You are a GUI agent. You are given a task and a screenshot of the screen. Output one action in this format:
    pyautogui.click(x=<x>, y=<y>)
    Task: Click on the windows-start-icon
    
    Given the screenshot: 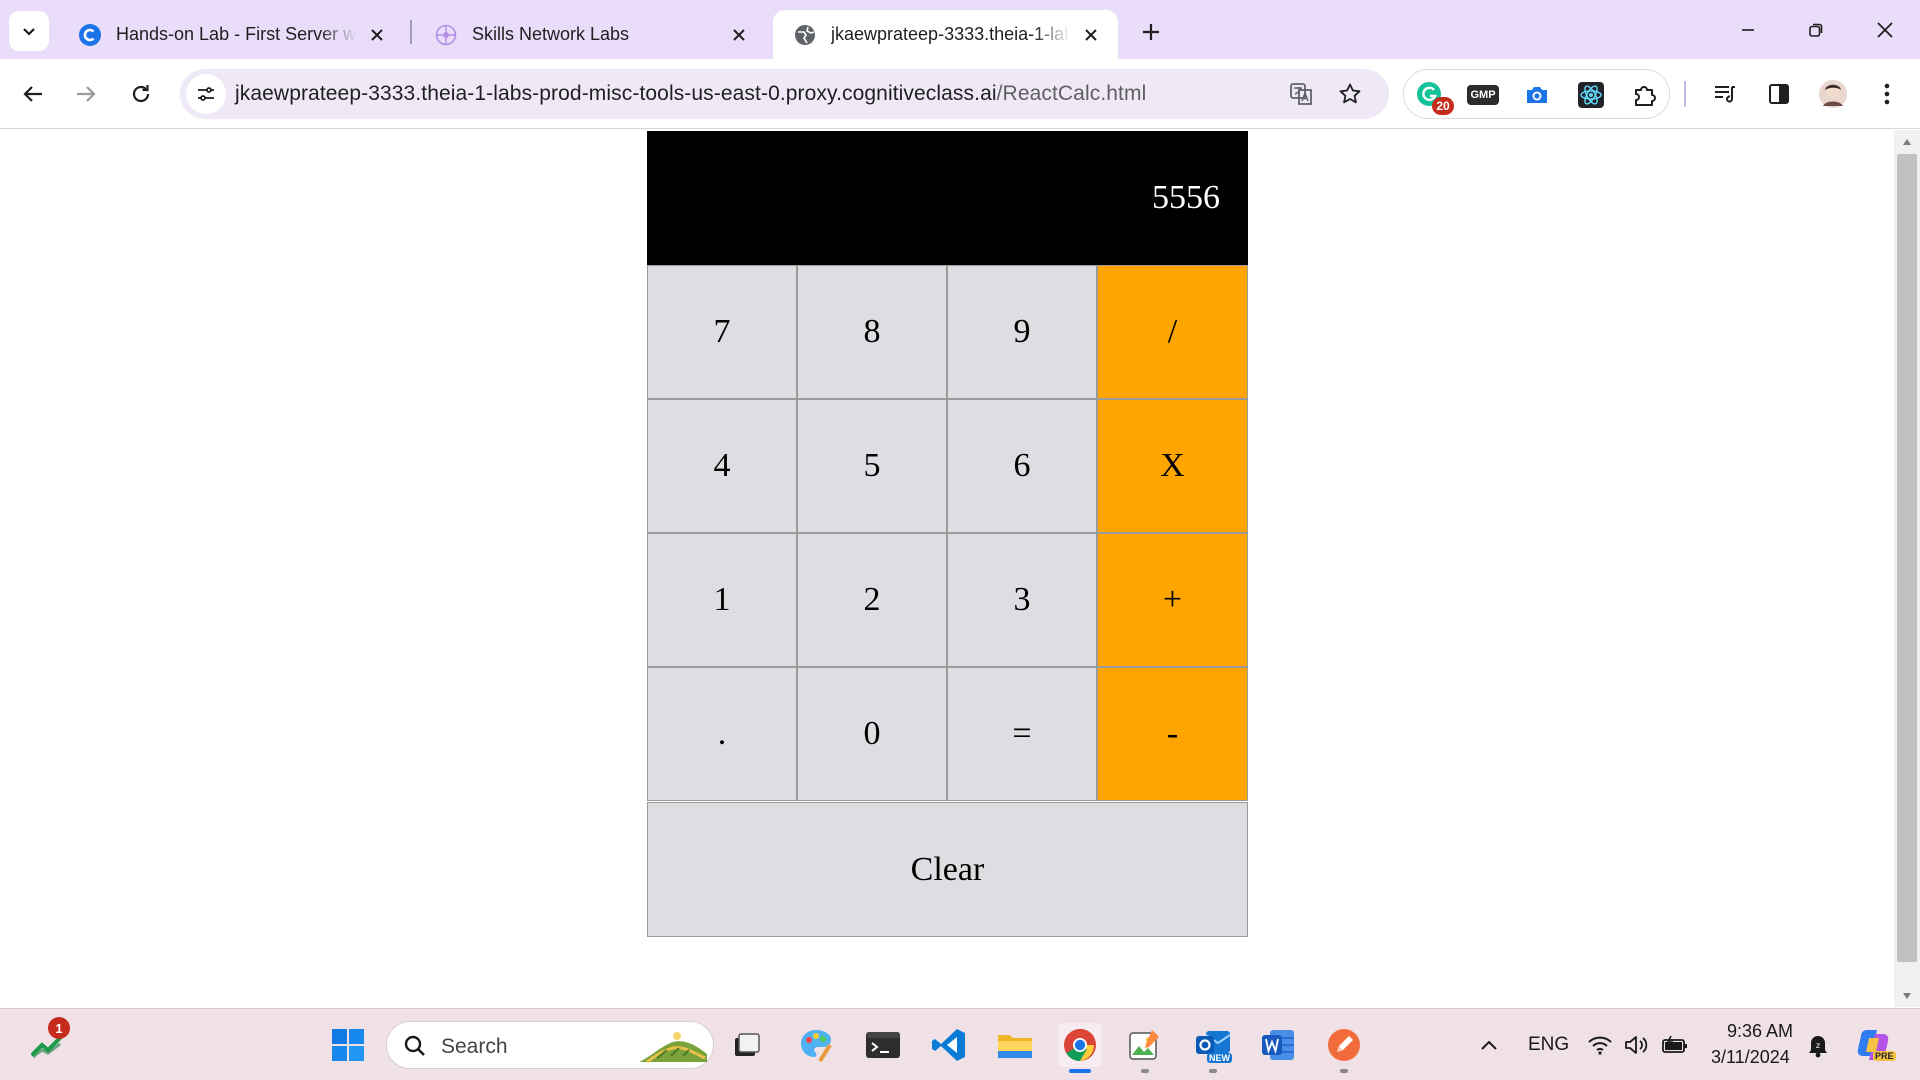 What is the action you would take?
    pyautogui.click(x=348, y=1045)
    